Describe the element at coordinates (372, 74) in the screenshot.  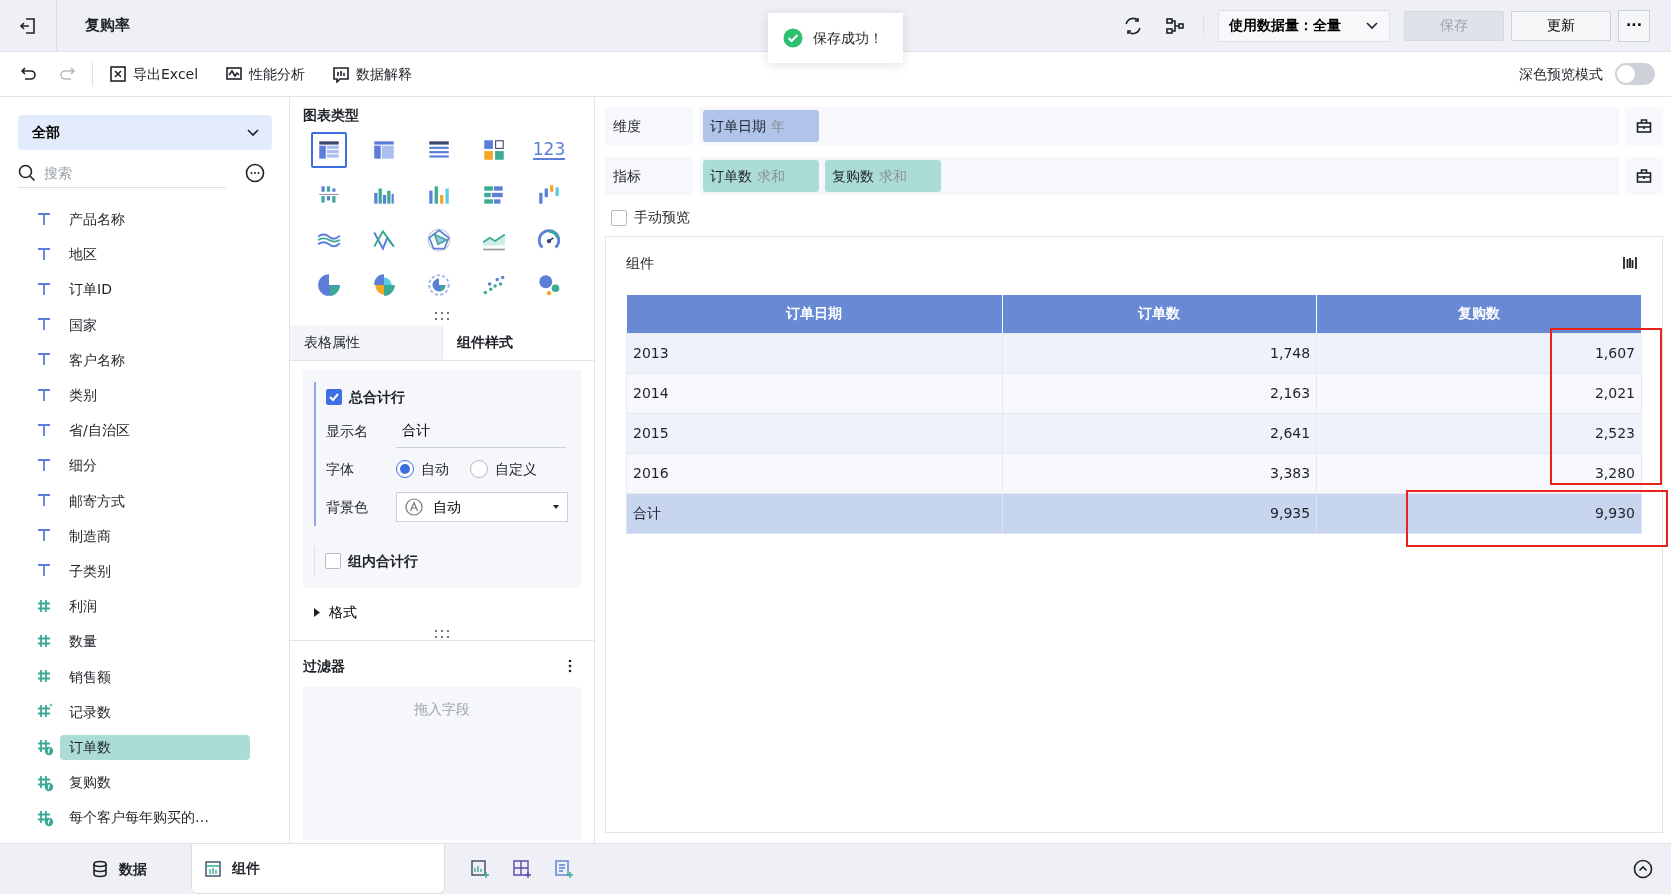
I see `data-explain-button: 数据解释` at that location.